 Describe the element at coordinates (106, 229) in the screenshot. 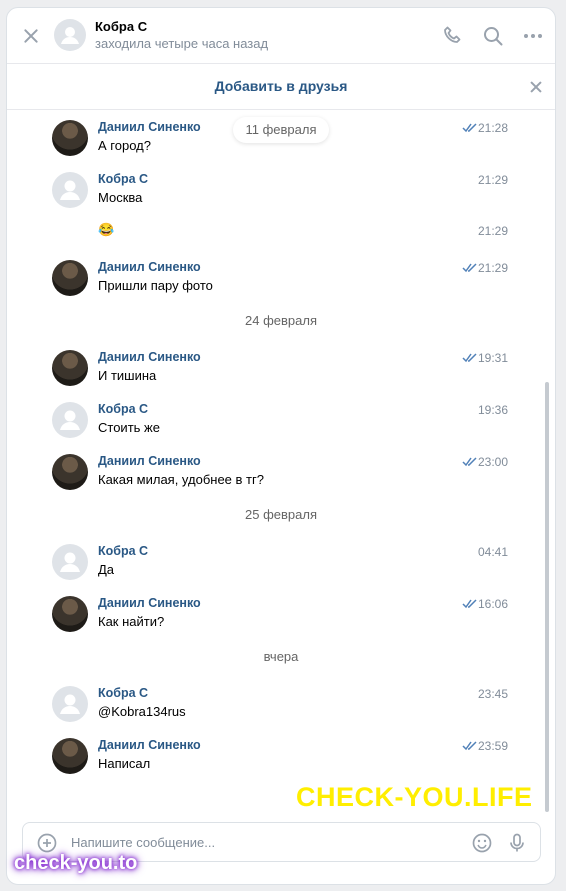

I see `message-text: 😂` at that location.